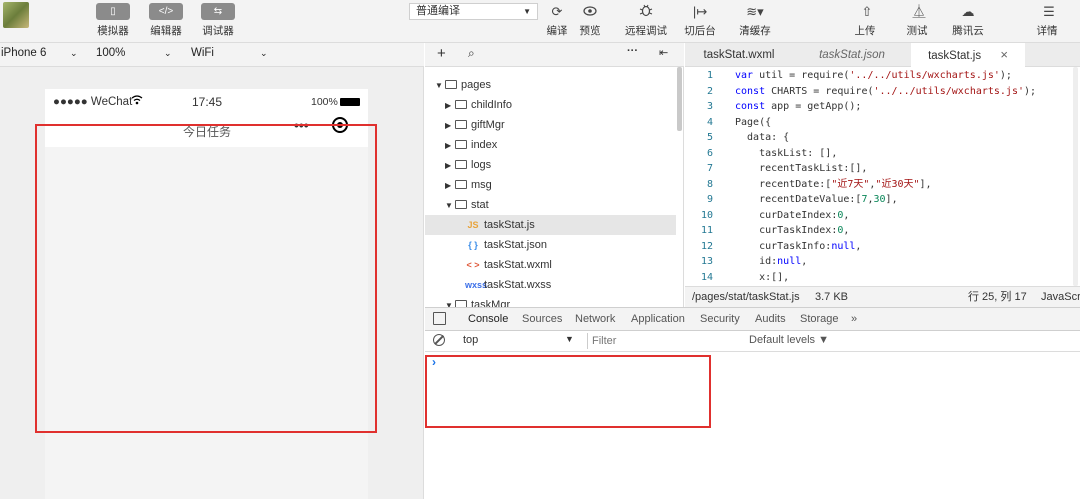 This screenshot has width=1080, height=499. What do you see at coordinates (476, 85) in the screenshot?
I see `tree-item-label: pages` at bounding box center [476, 85].